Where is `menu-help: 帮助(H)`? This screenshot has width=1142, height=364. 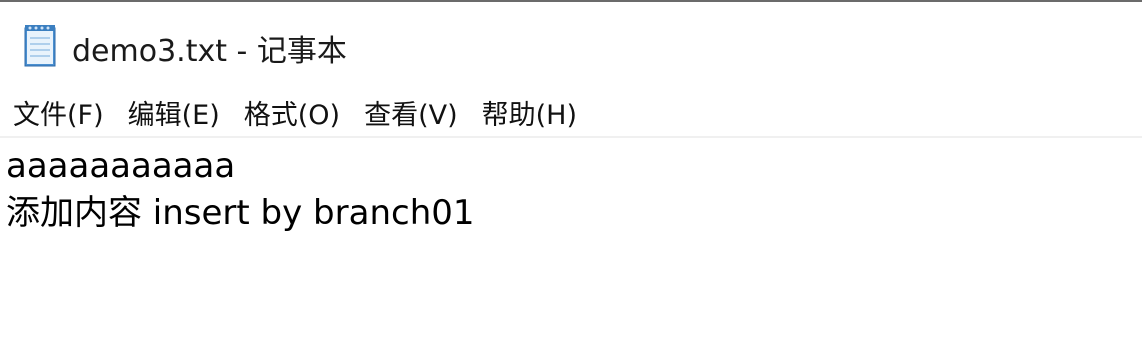
menu-help: 帮助(H) is located at coordinates (529, 112).